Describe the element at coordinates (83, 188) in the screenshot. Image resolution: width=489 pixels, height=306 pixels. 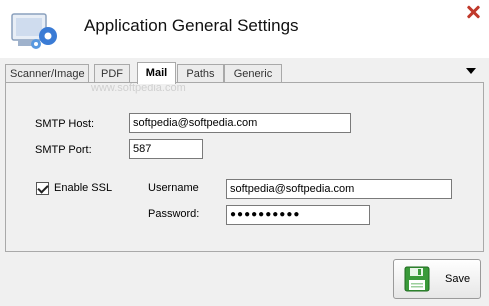
I see `enable-ssl-label: Enable SSL` at that location.